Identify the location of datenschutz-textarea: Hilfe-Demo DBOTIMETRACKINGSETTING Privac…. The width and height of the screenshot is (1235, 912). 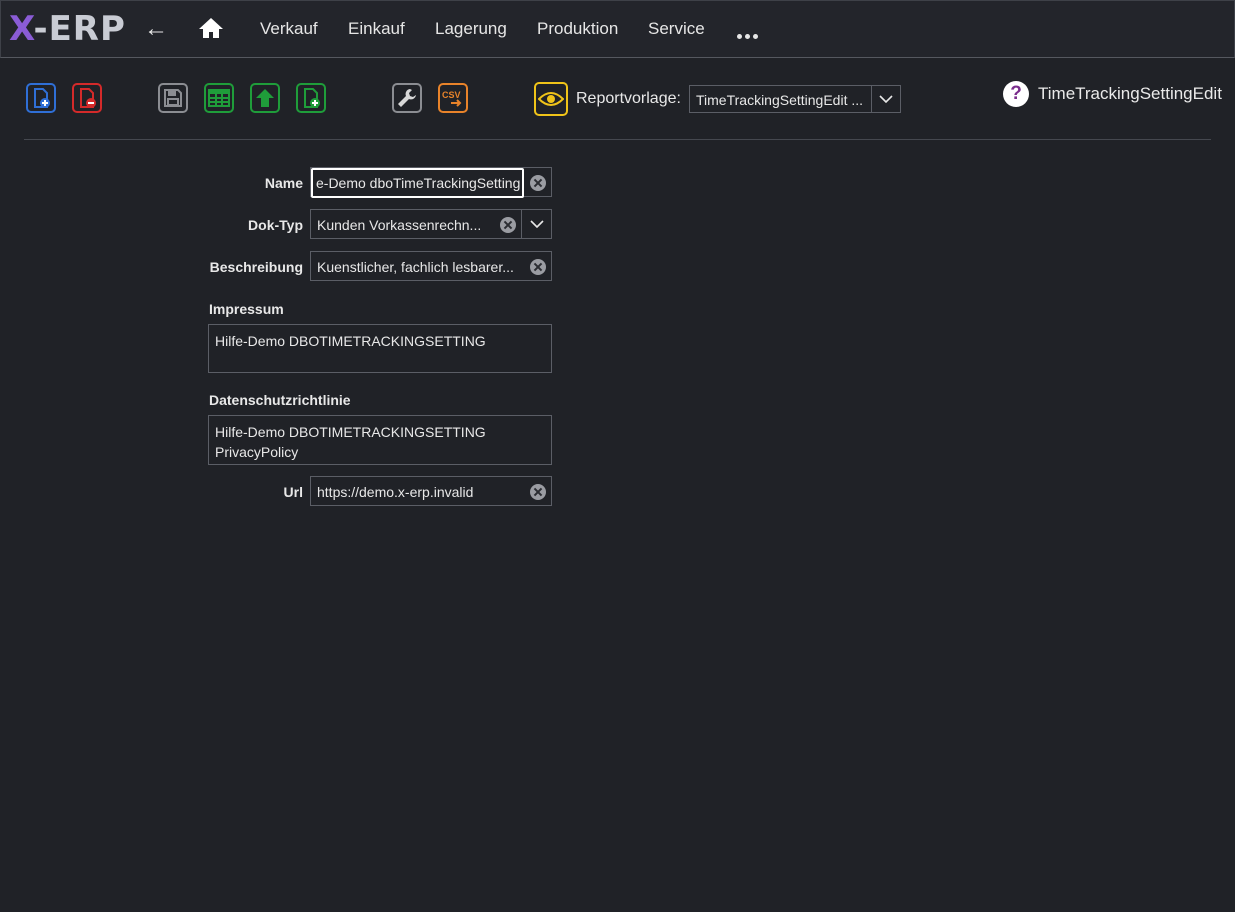
(380, 440).